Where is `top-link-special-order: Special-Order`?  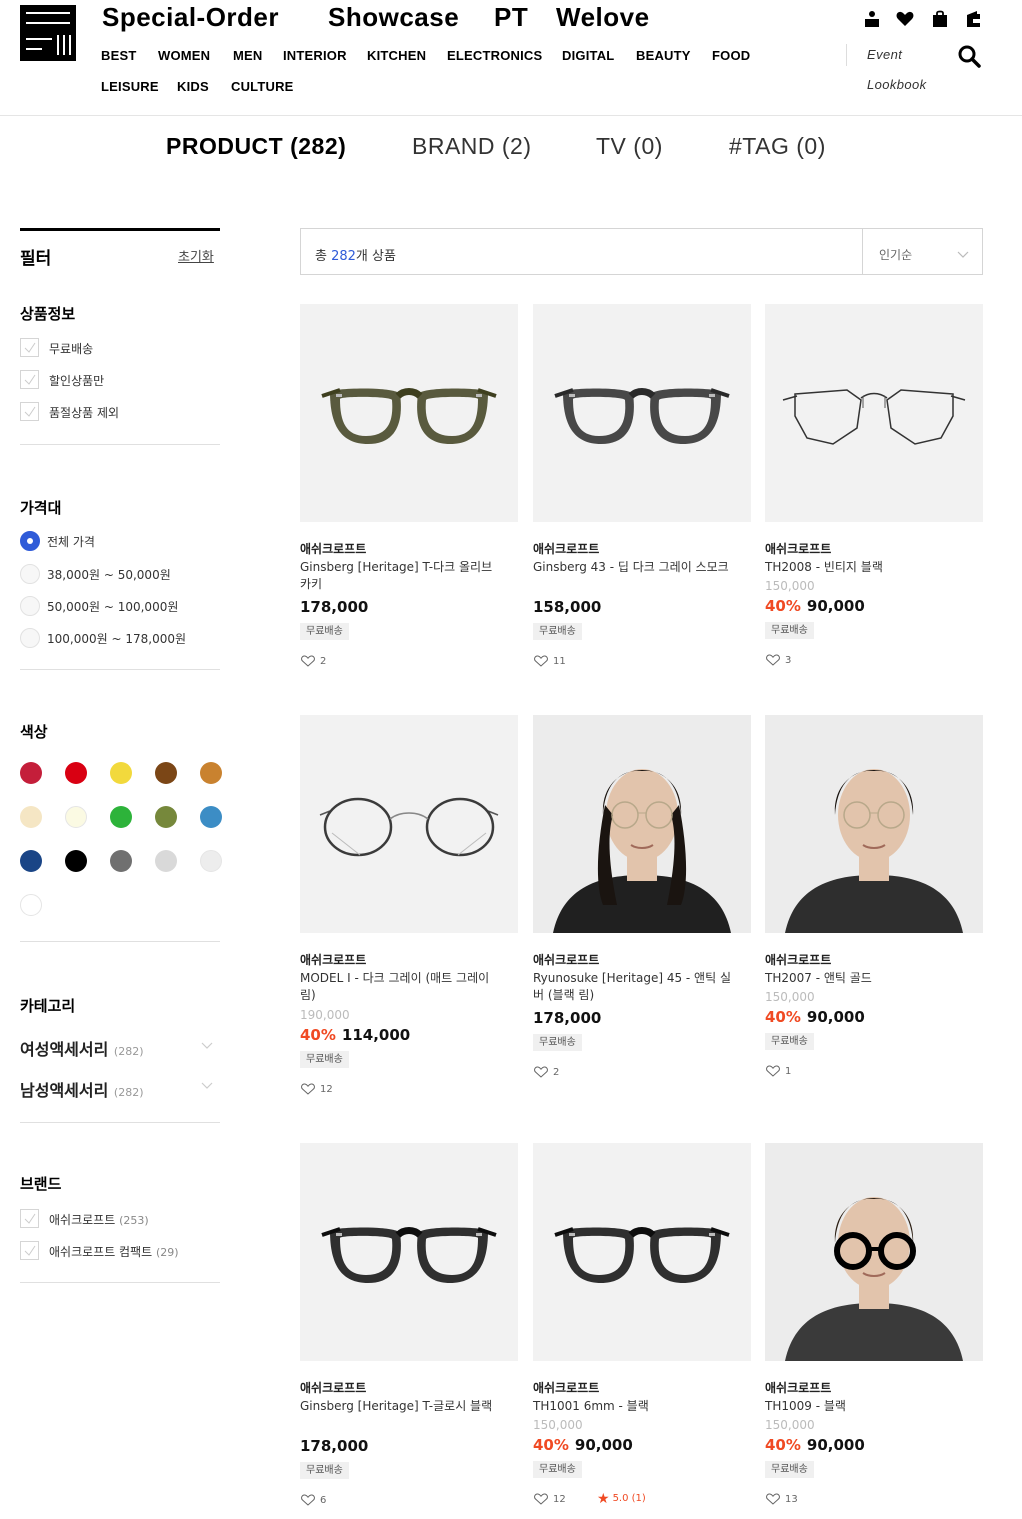 top-link-special-order: Special-Order is located at coordinates (190, 17).